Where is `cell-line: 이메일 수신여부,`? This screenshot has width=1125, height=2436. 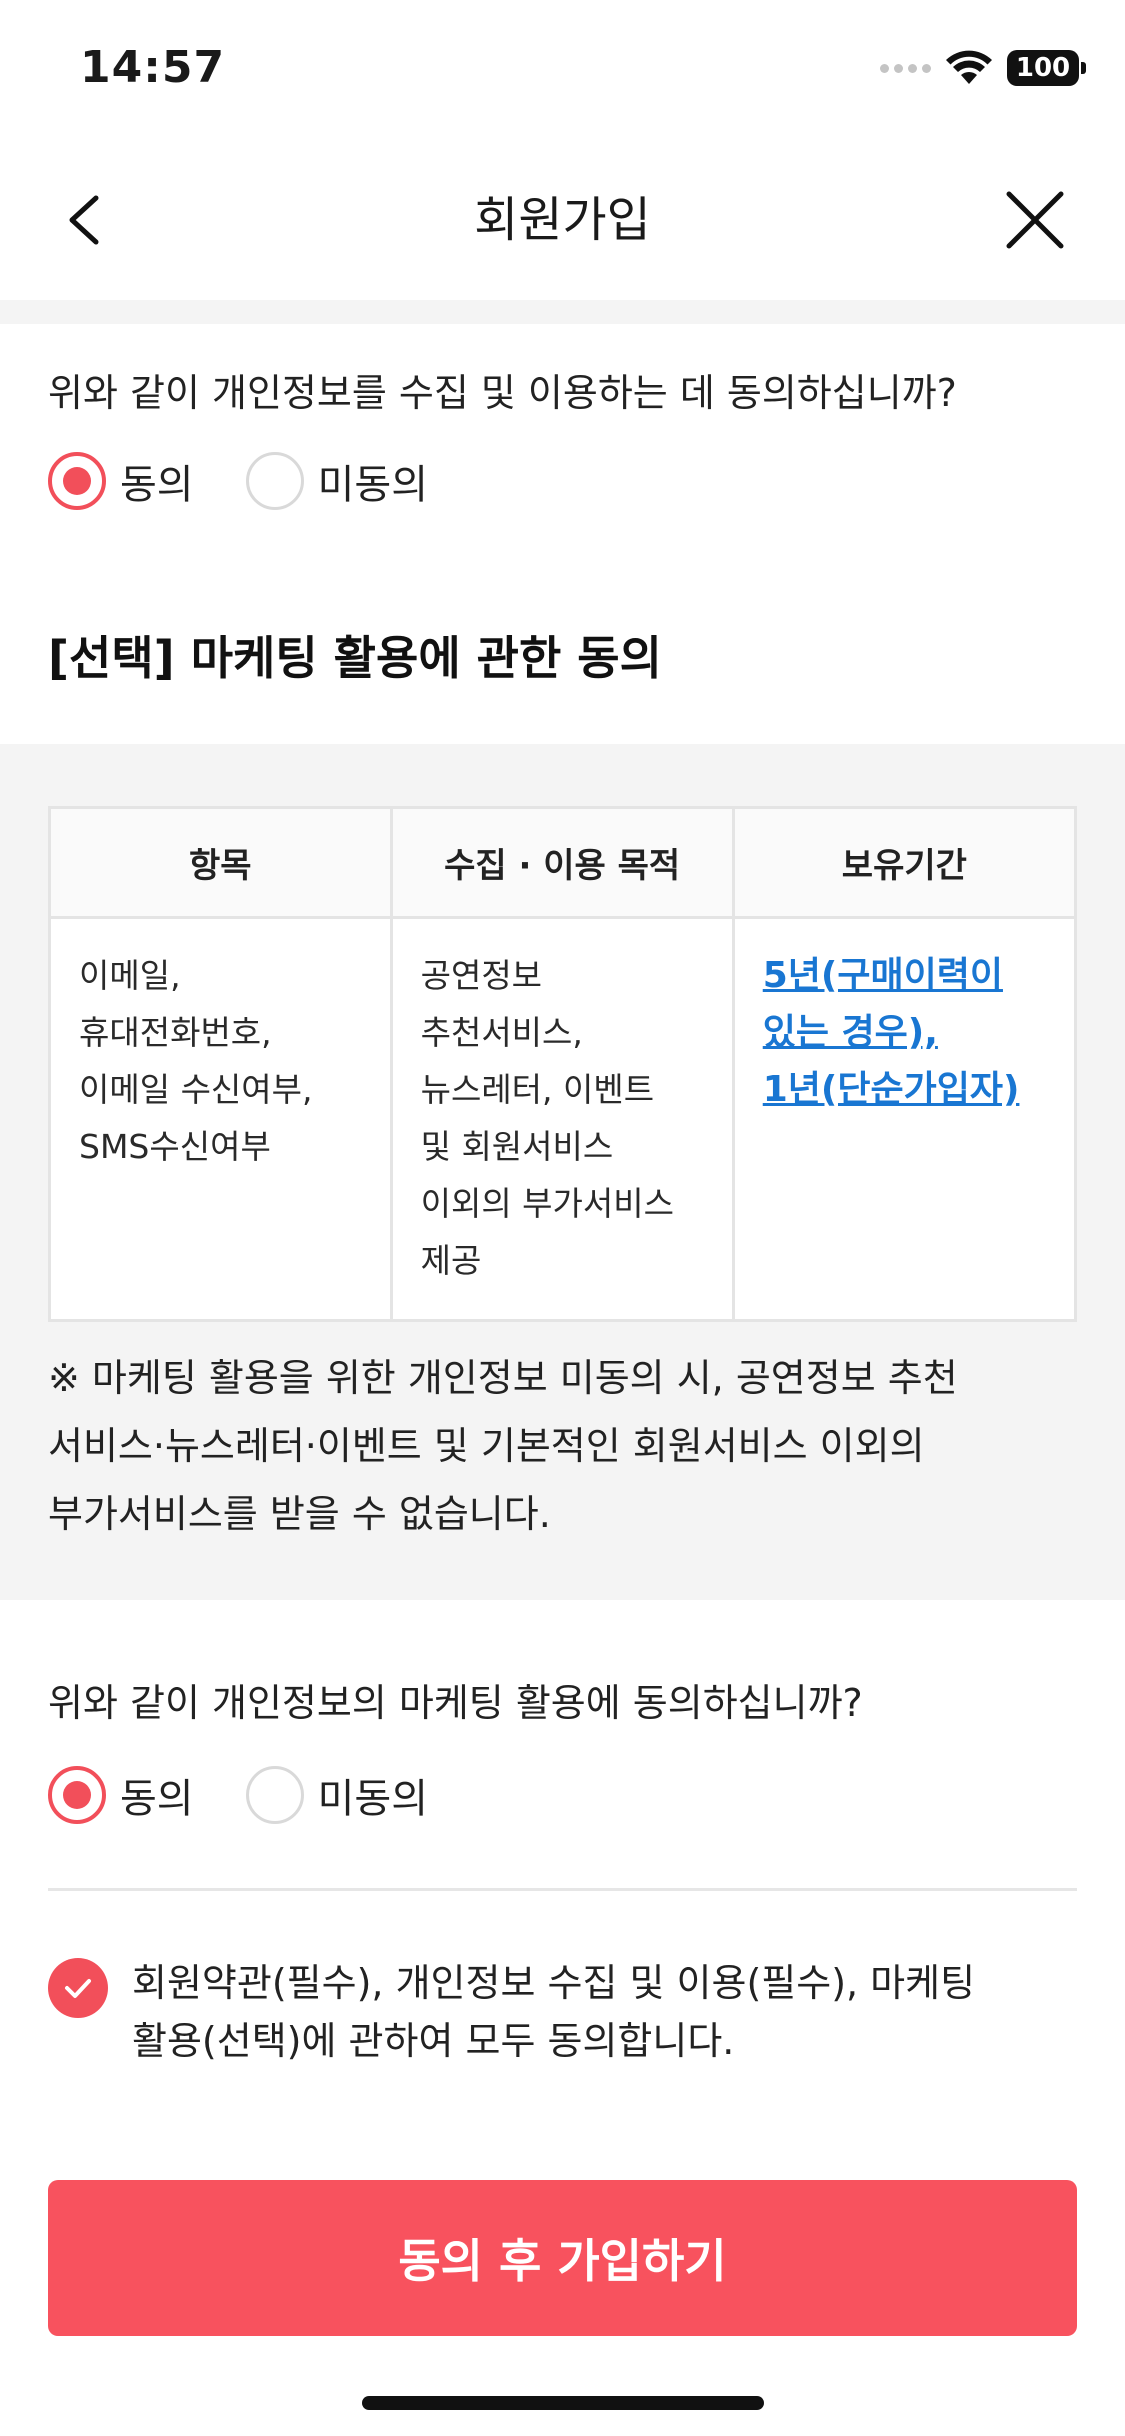
cell-line: 이메일 수신여부, is located at coordinates (196, 1089).